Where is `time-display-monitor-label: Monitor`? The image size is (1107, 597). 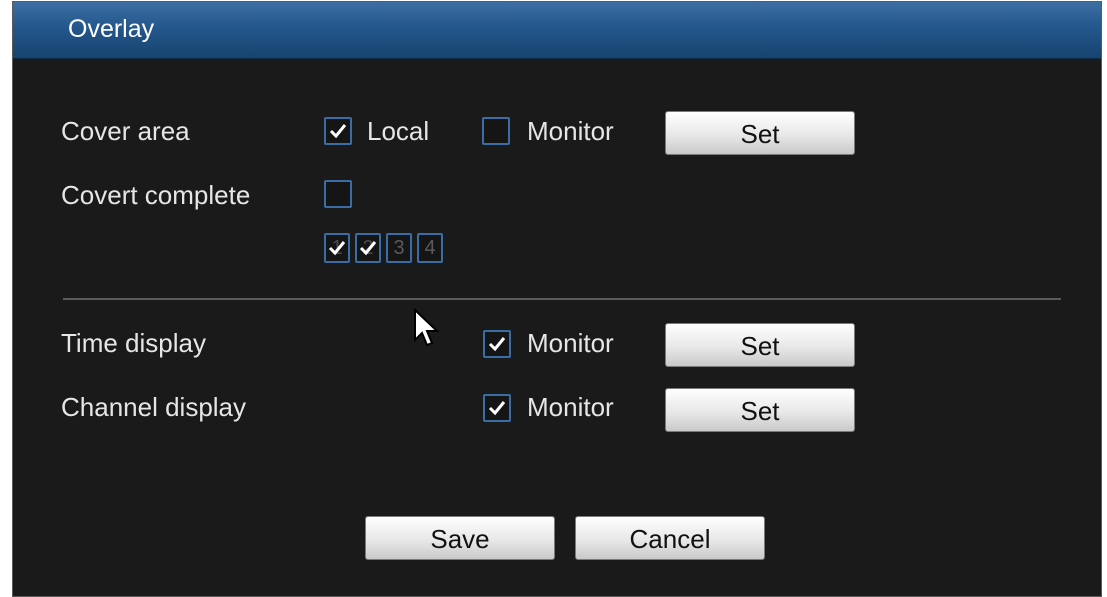 time-display-monitor-label: Monitor is located at coordinates (570, 343).